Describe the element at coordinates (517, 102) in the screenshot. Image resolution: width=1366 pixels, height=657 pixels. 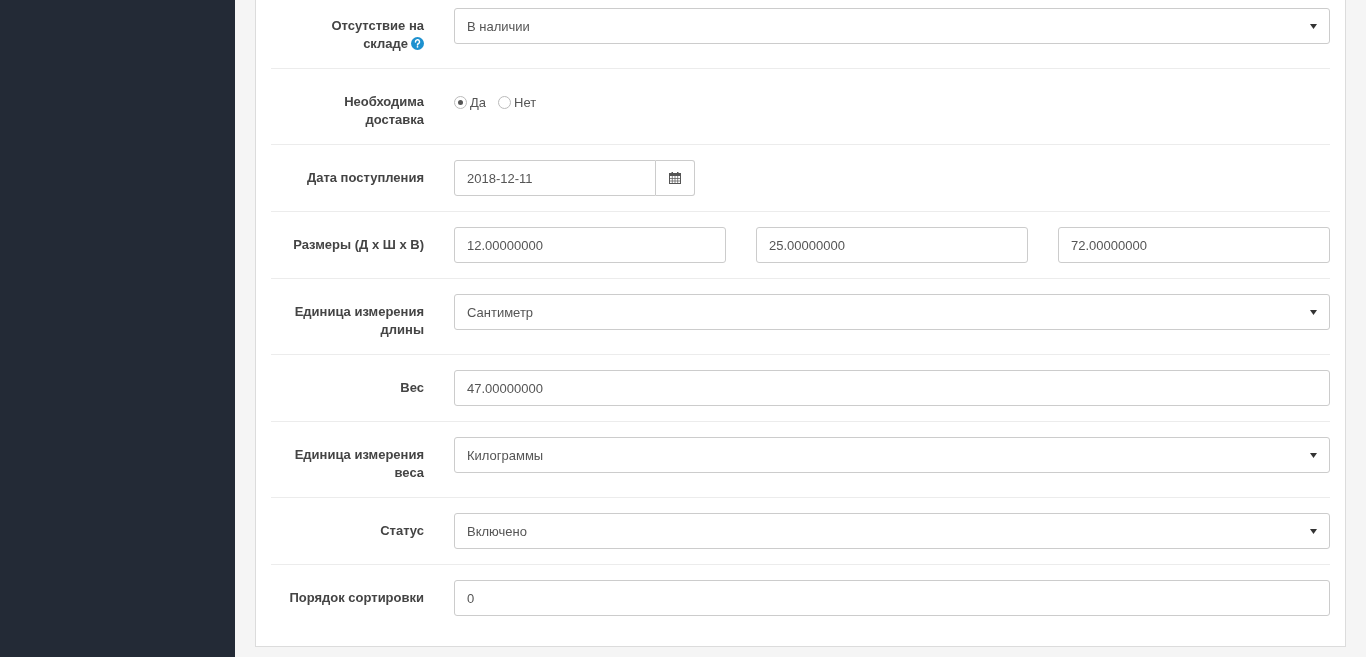
I see `radio-option: Нет` at that location.